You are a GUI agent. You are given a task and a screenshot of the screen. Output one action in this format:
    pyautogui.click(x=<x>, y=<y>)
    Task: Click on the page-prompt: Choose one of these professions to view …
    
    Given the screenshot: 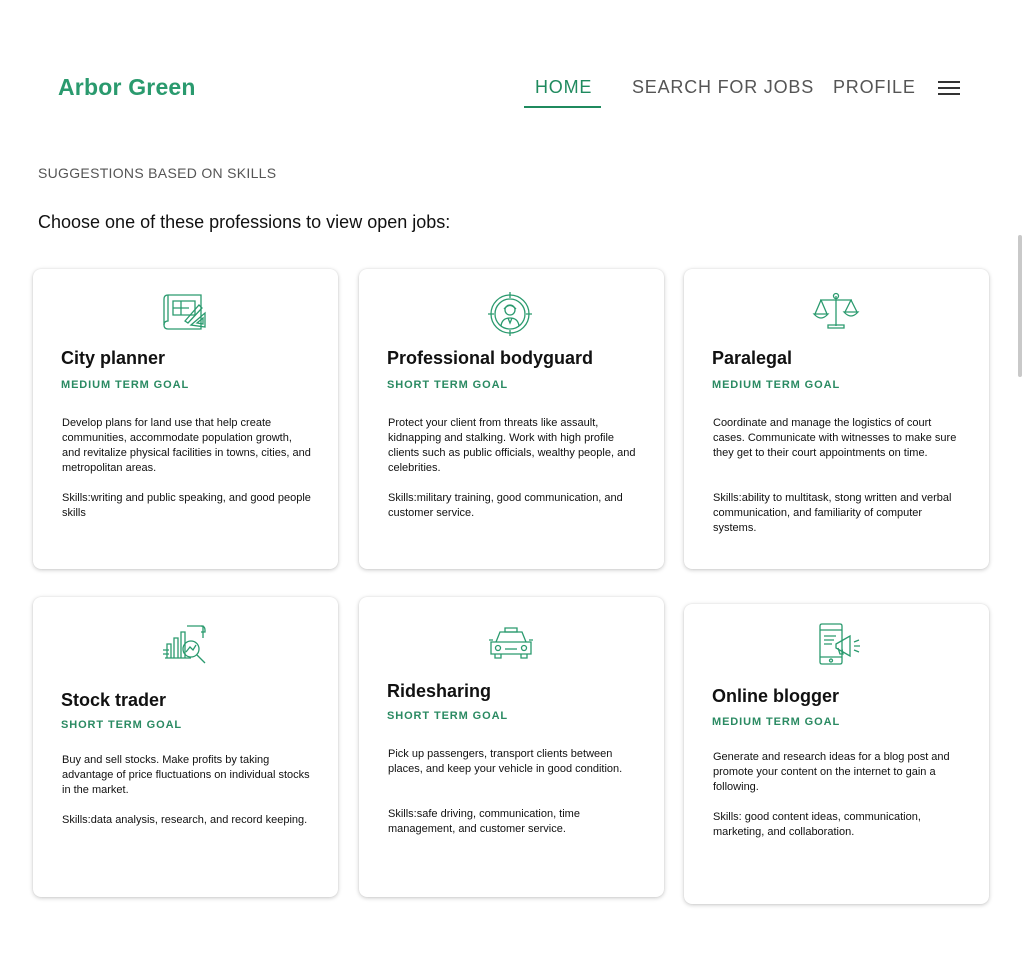 What is the action you would take?
    pyautogui.click(x=244, y=222)
    